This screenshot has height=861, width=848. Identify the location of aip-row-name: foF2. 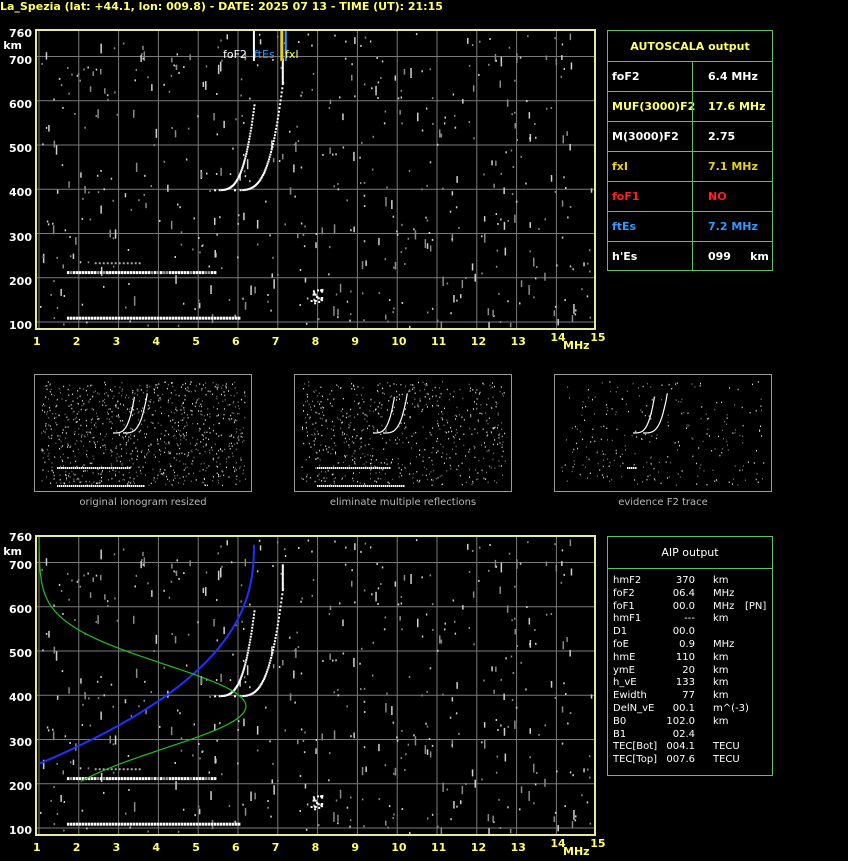
(624, 593).